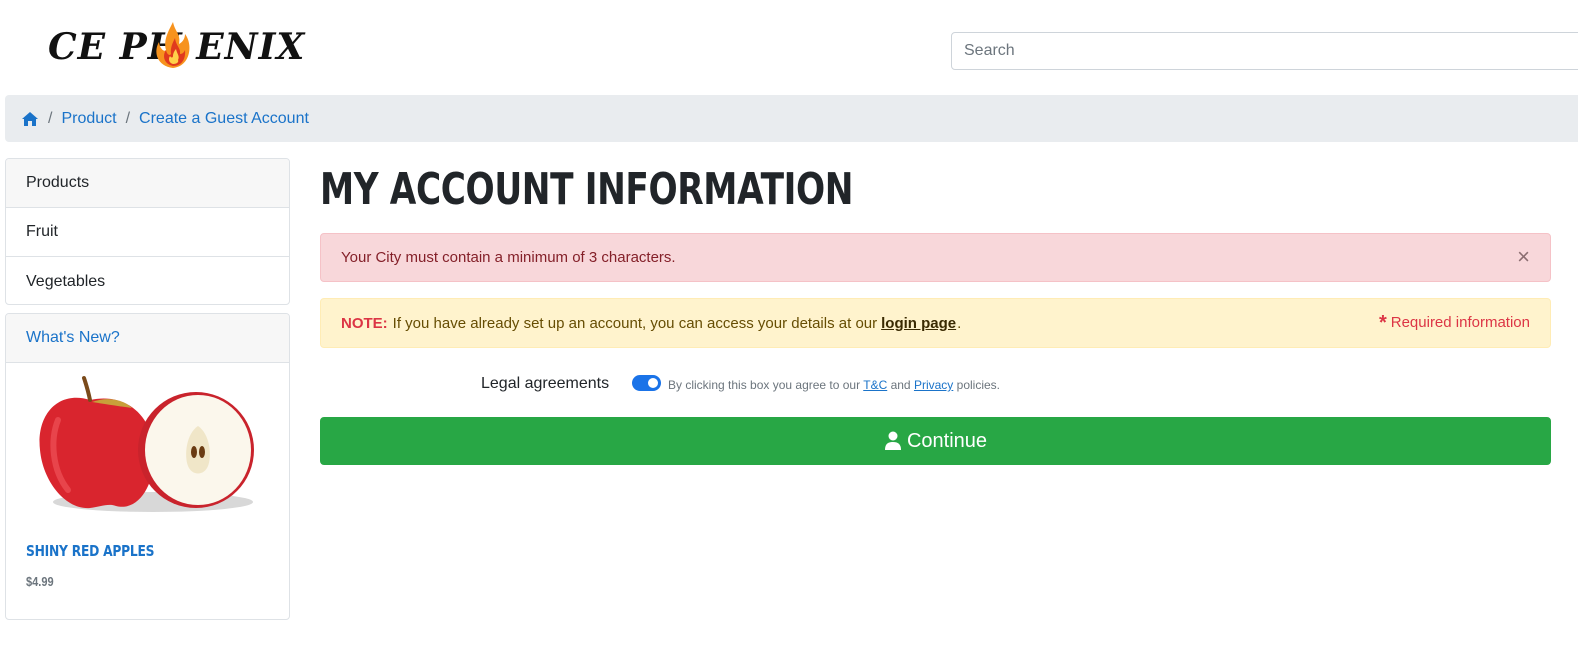 The image size is (1578, 645). I want to click on product-image-apples, so click(143, 445).